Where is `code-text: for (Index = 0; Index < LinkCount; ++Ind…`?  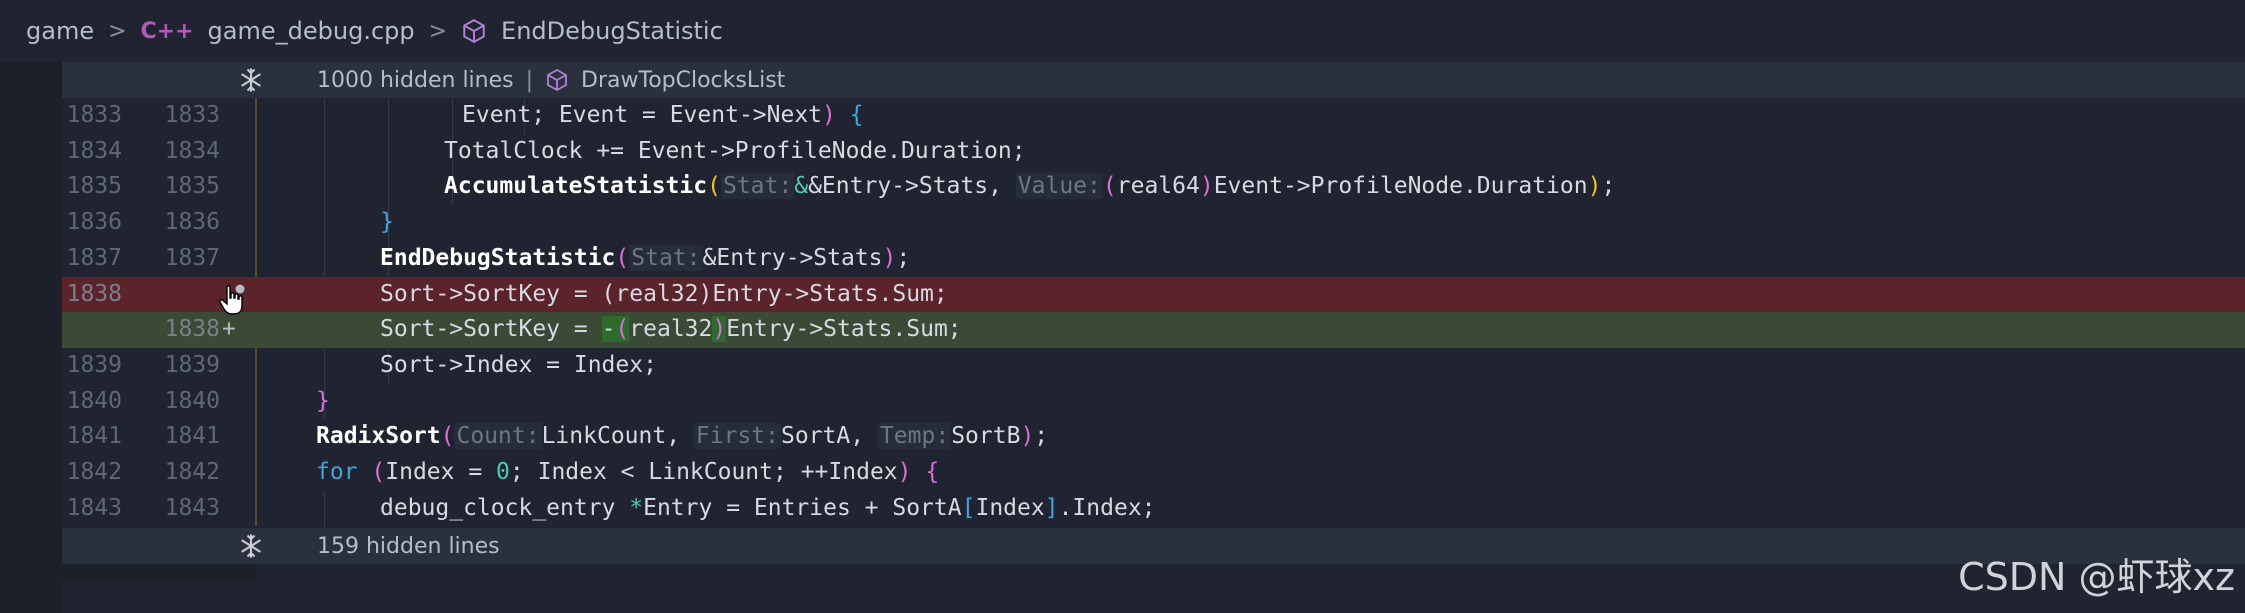
code-text: for (Index = 0; Index < LinkCount; ++Ind… is located at coordinates (628, 472).